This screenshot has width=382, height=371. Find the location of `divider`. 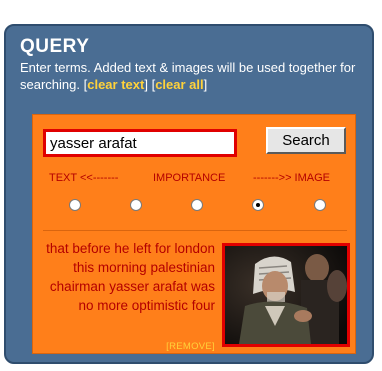

divider is located at coordinates (195, 230).